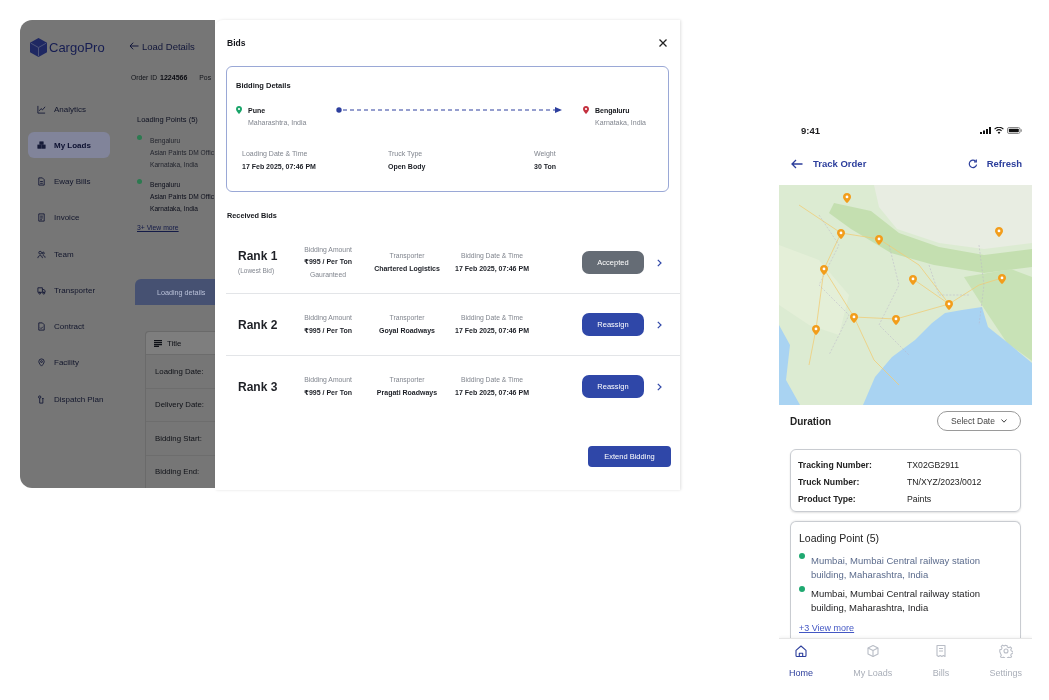 The height and width of the screenshot is (700, 1049). What do you see at coordinates (69, 181) in the screenshot?
I see `sidebar-item: Eway Bills` at bounding box center [69, 181].